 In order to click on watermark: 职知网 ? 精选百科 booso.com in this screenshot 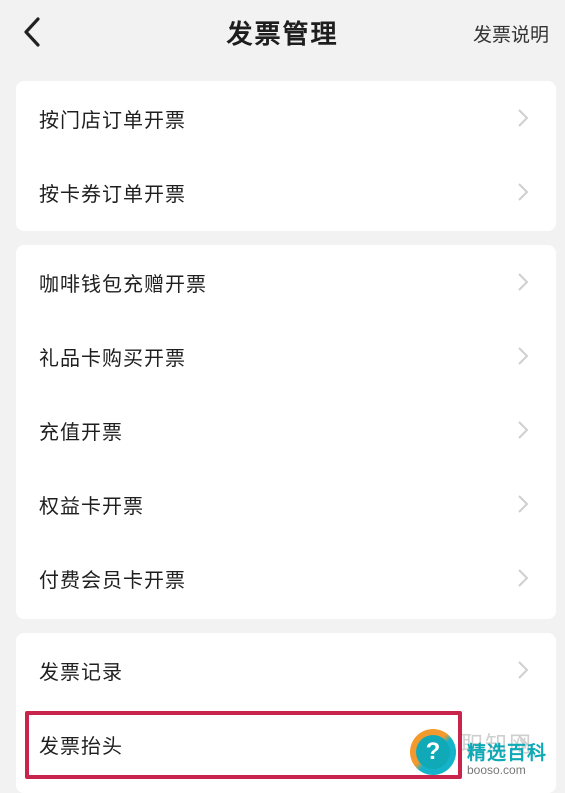, I will do `click(480, 756)`.